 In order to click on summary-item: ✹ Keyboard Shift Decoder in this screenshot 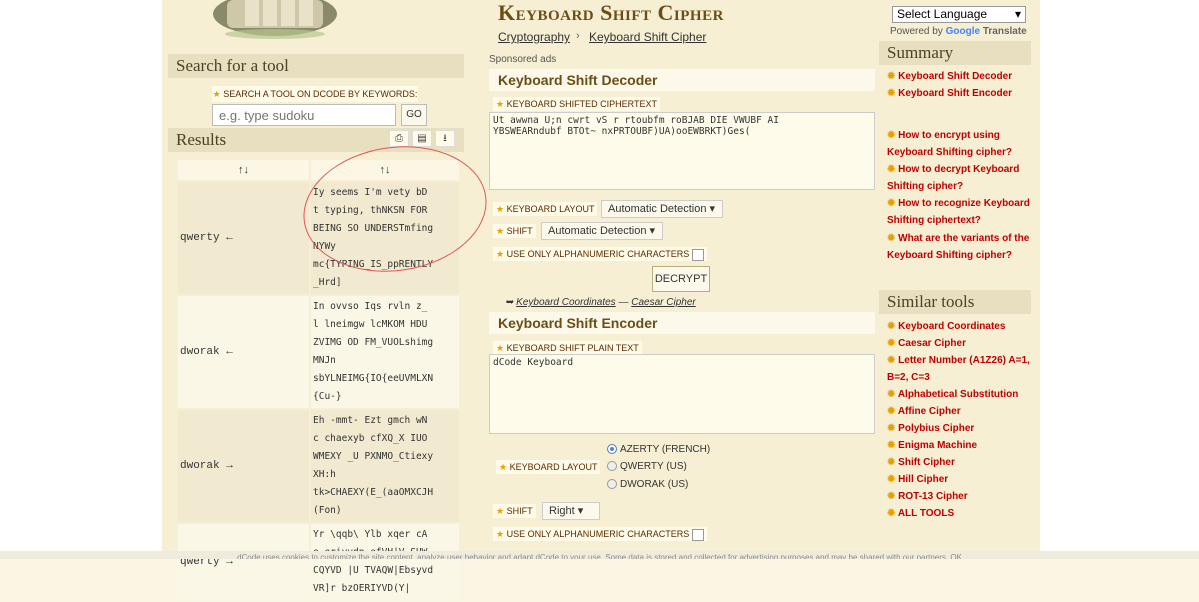, I will do `click(960, 76)`.